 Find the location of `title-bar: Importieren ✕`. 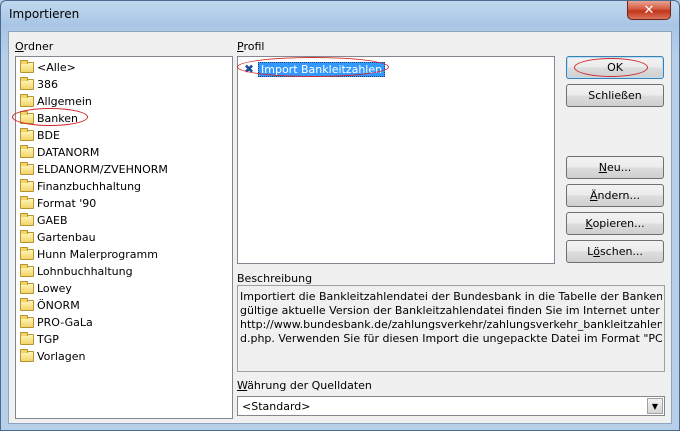

title-bar: Importieren ✕ is located at coordinates (340, 14).